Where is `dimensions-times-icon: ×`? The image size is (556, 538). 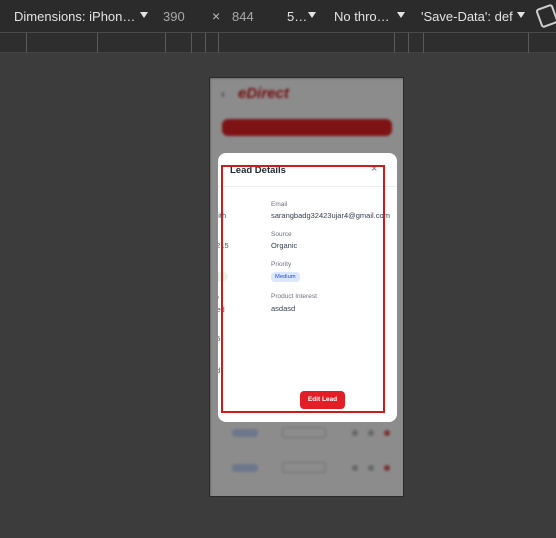 dimensions-times-icon: × is located at coordinates (216, 16).